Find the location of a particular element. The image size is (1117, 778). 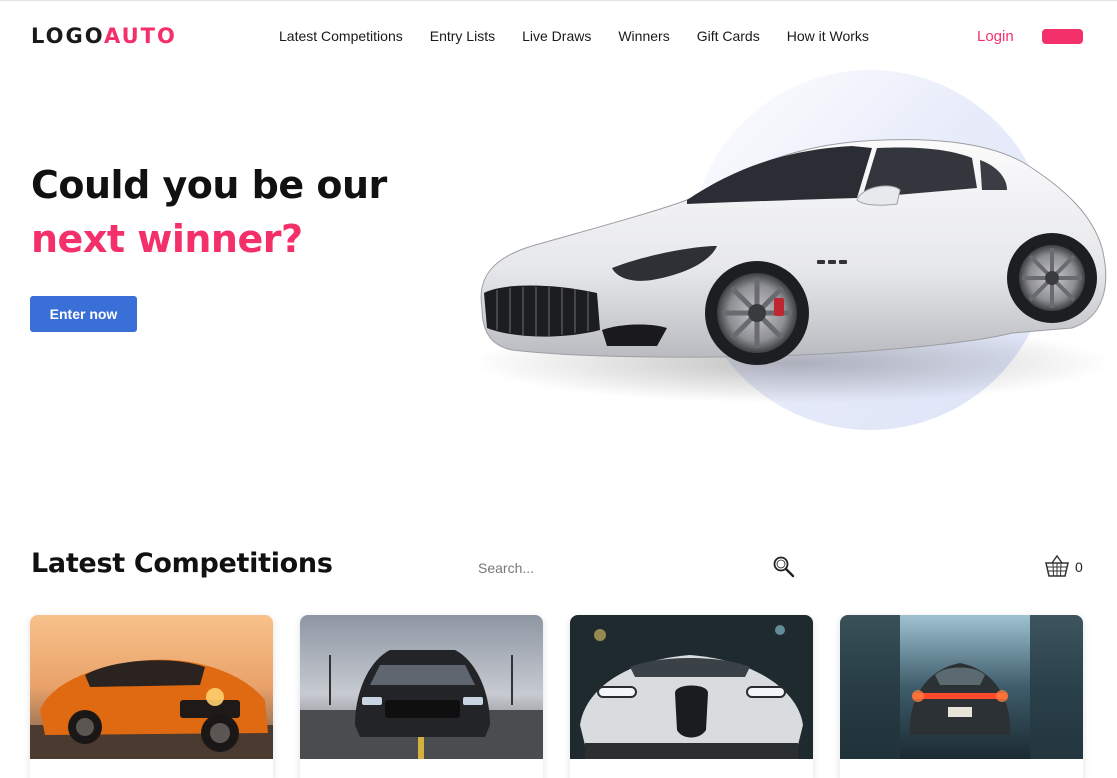

section-title-latest-competitions: Latest Competitions is located at coordinates (182, 563).